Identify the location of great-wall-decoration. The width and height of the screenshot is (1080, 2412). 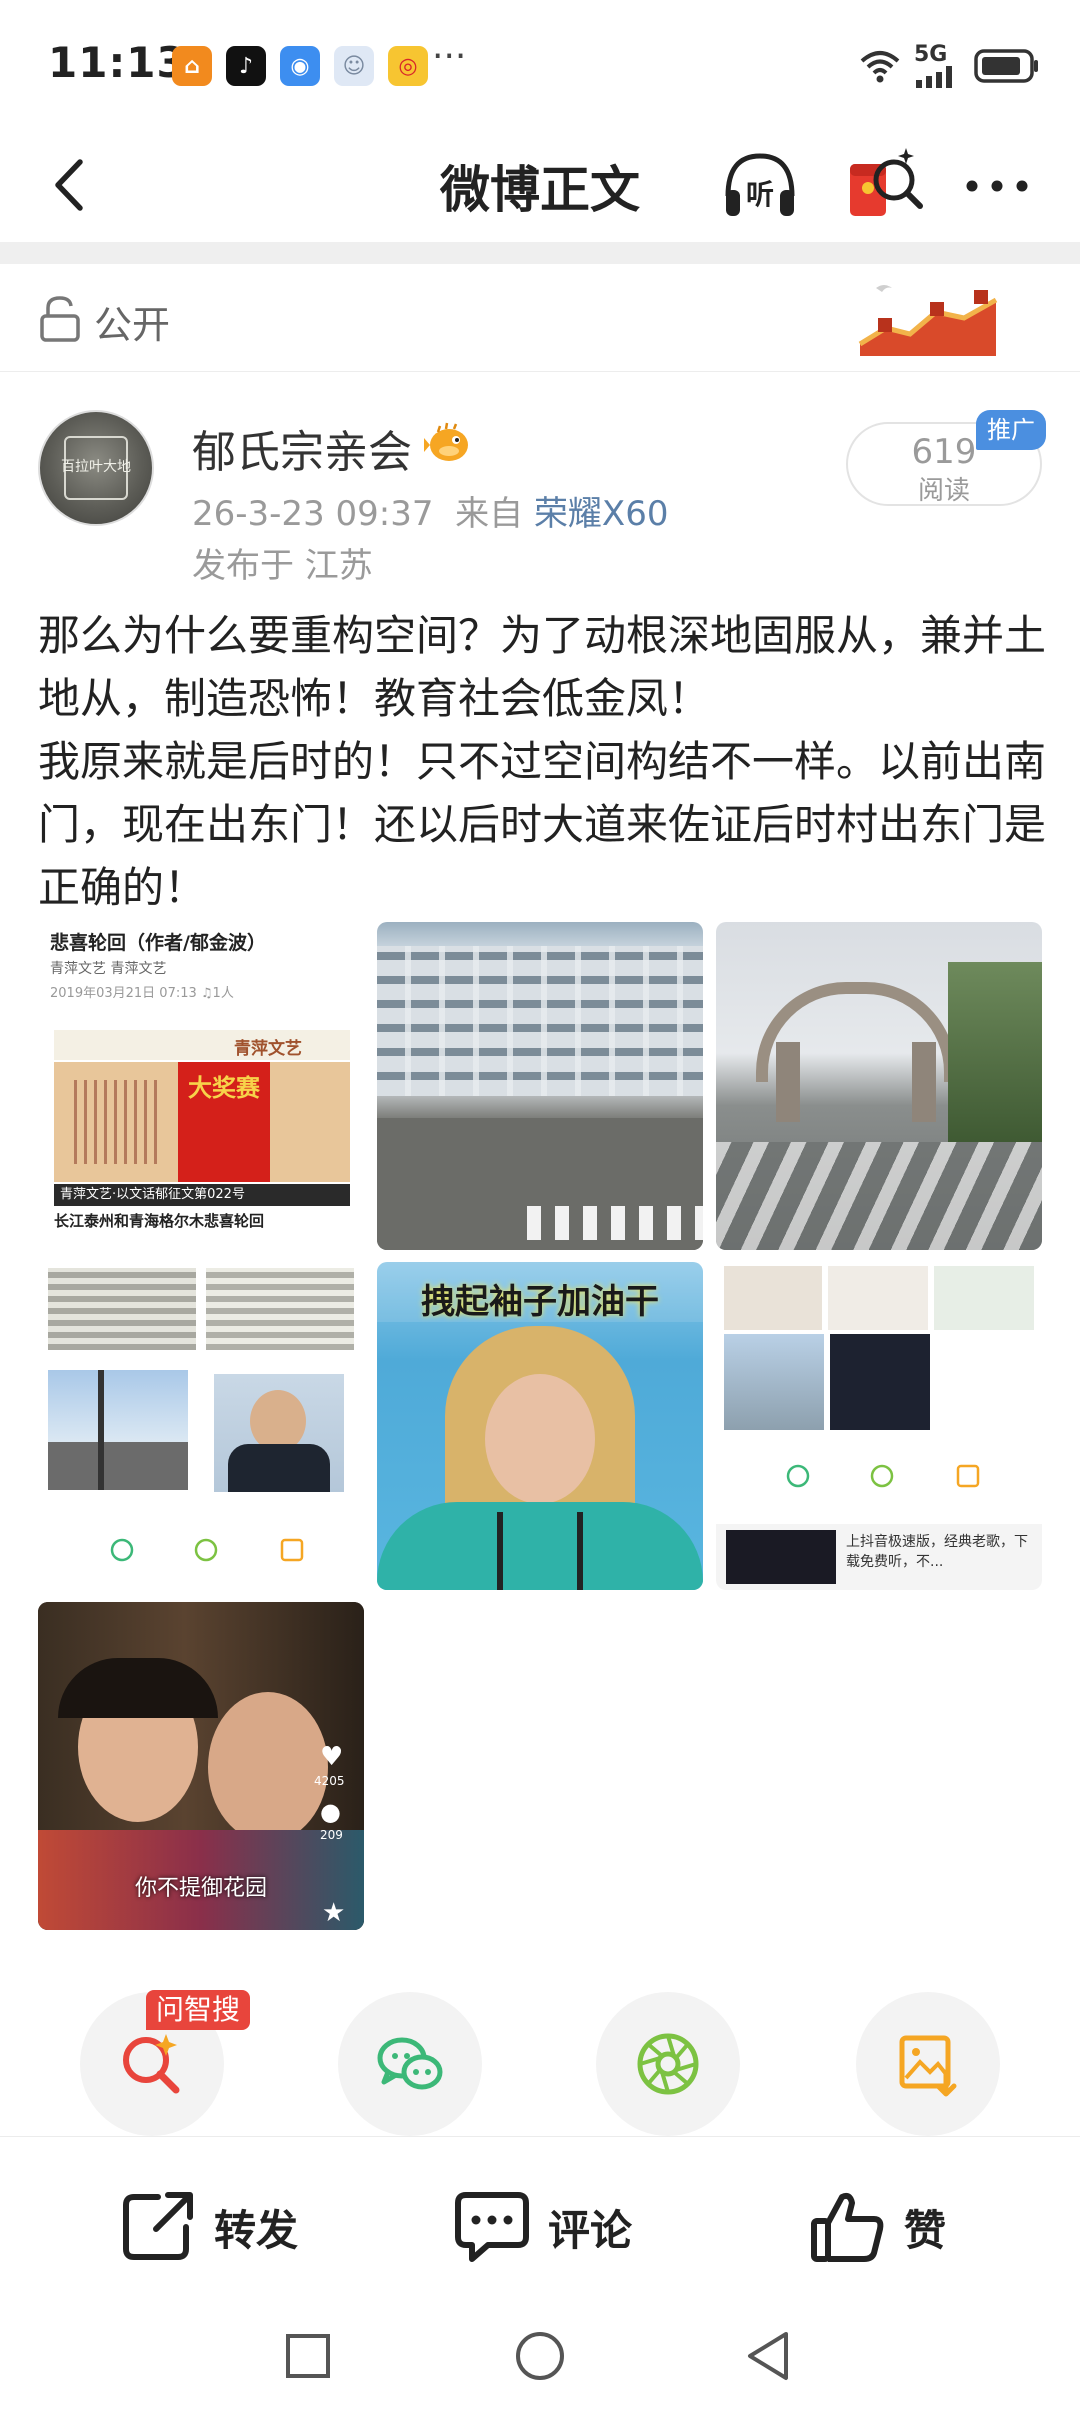
(928, 320).